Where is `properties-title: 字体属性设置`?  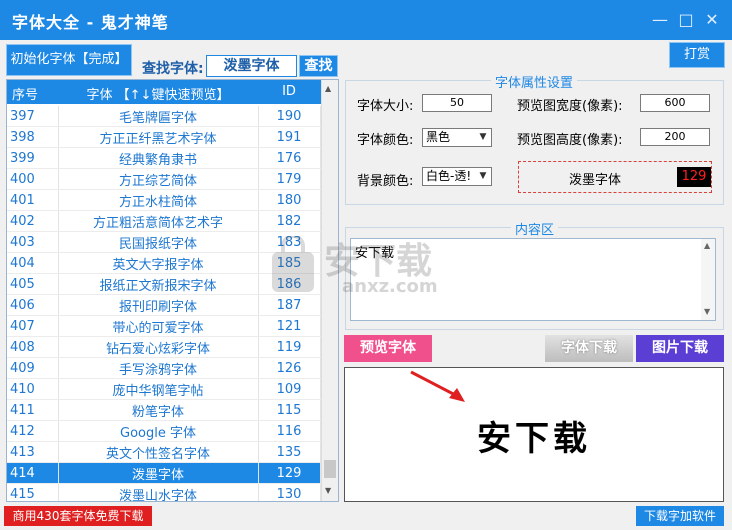
properties-title: 字体属性设置 is located at coordinates (534, 81).